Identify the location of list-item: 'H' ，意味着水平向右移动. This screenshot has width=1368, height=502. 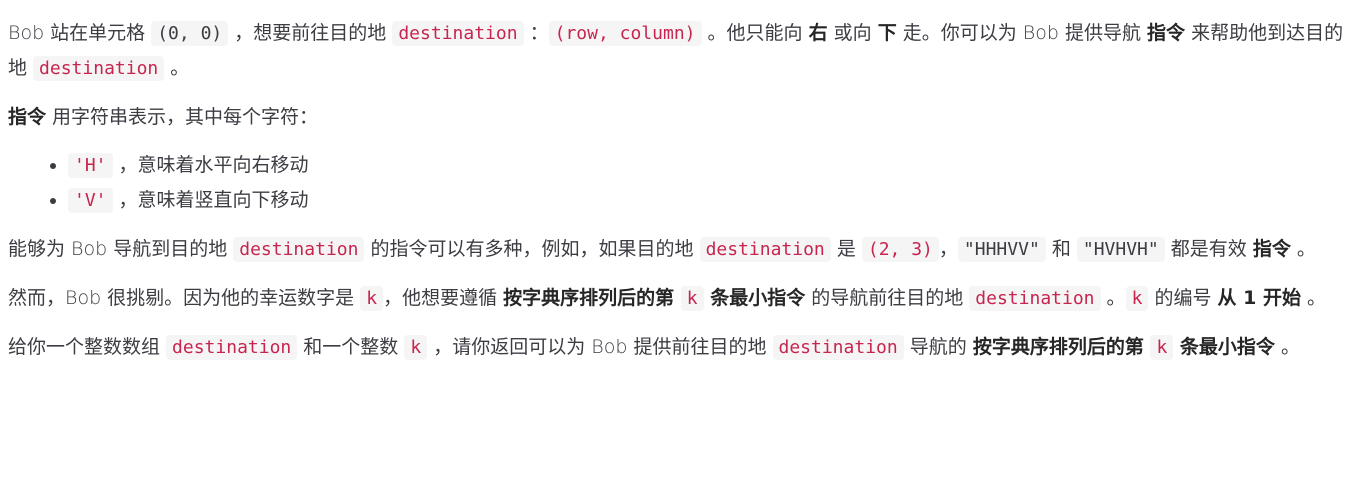
(714, 165).